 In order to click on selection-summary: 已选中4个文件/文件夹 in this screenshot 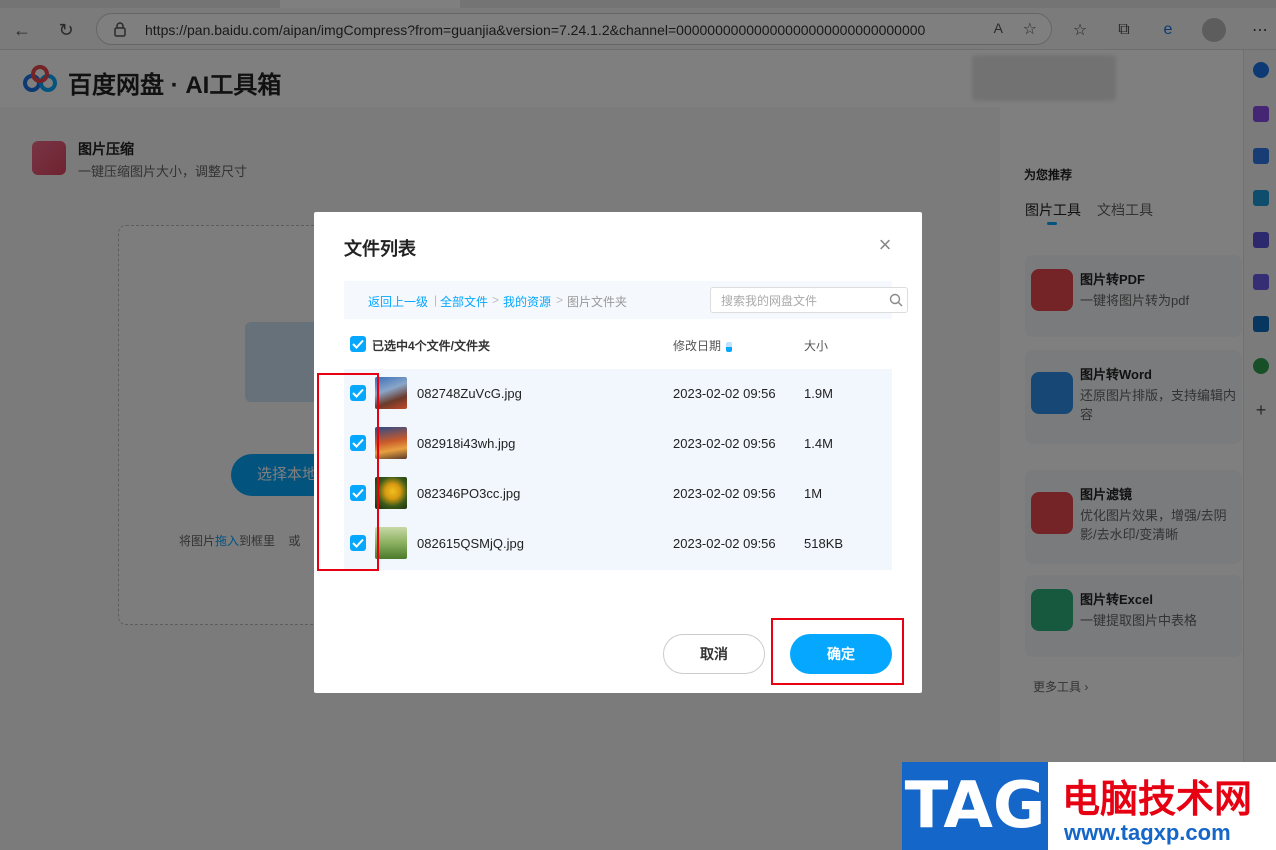, I will do `click(431, 346)`.